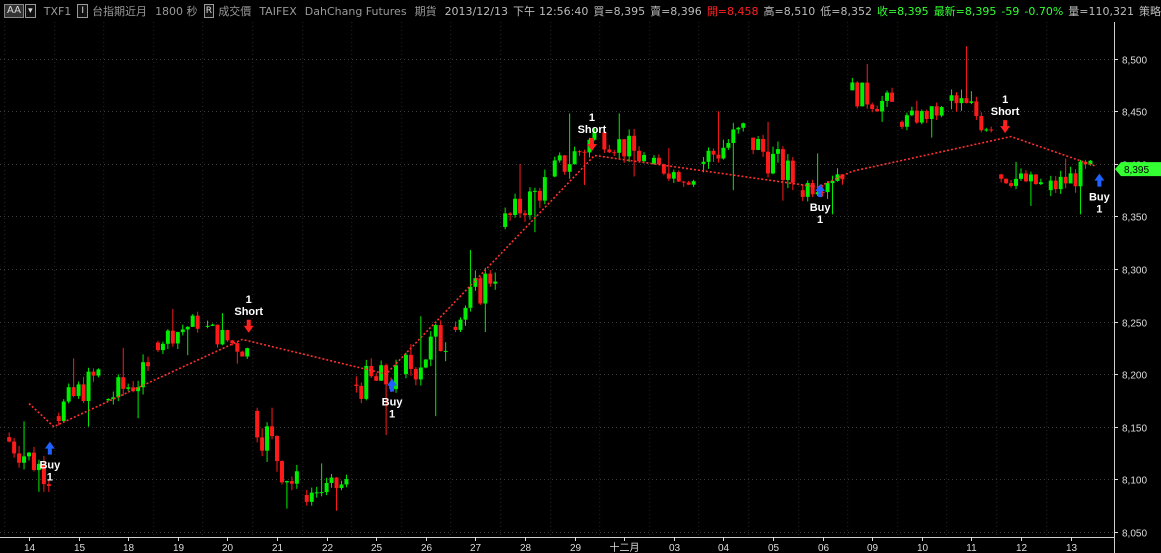 The width and height of the screenshot is (1161, 553). Describe the element at coordinates (592, 130) in the screenshot. I see `short-signal-label: Short` at that location.